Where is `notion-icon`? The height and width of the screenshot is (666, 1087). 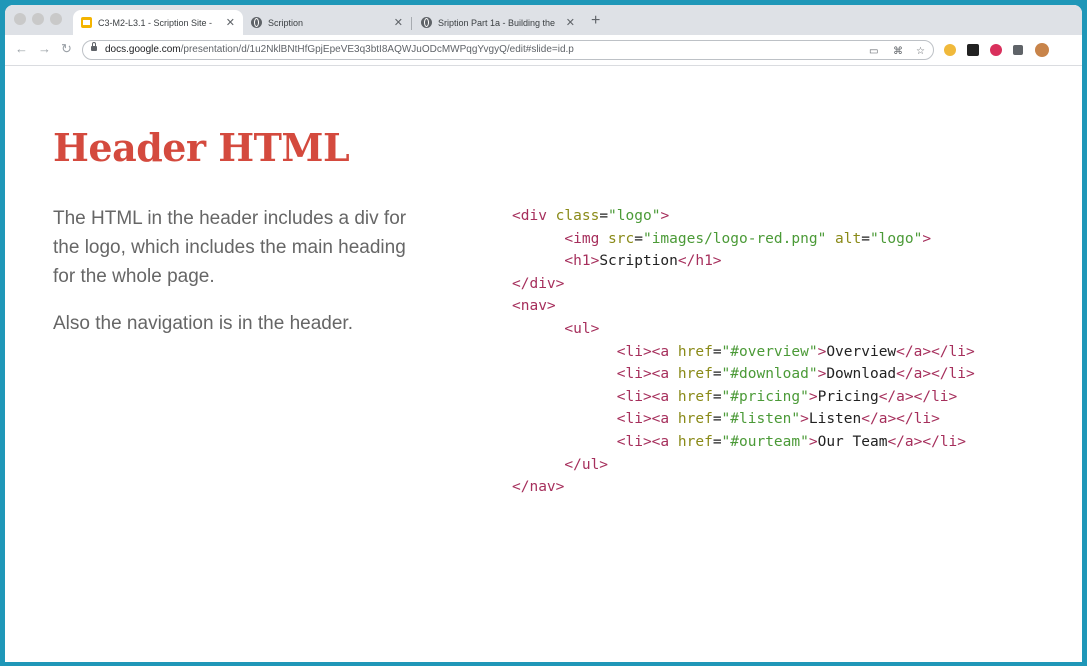
notion-icon is located at coordinates (973, 50).